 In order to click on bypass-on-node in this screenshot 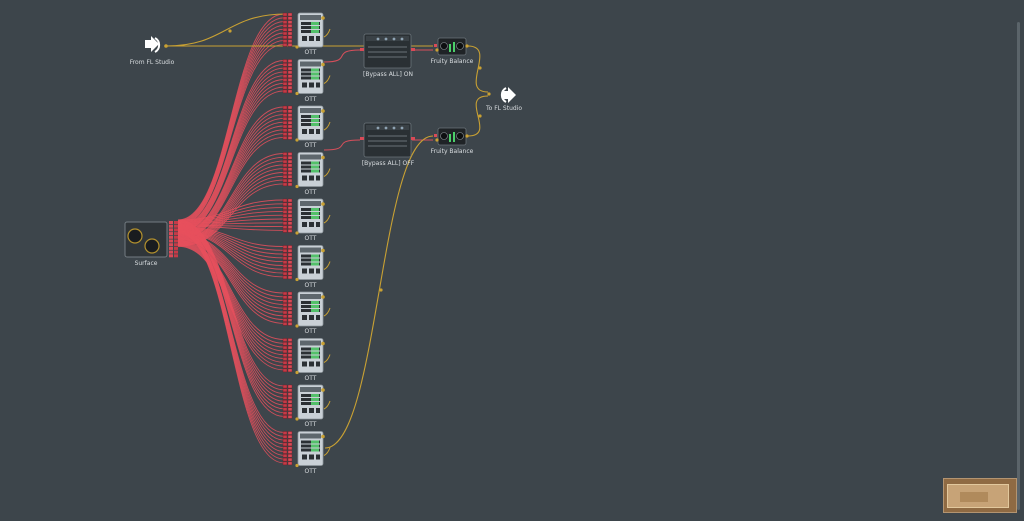, I will do `click(387, 51)`.